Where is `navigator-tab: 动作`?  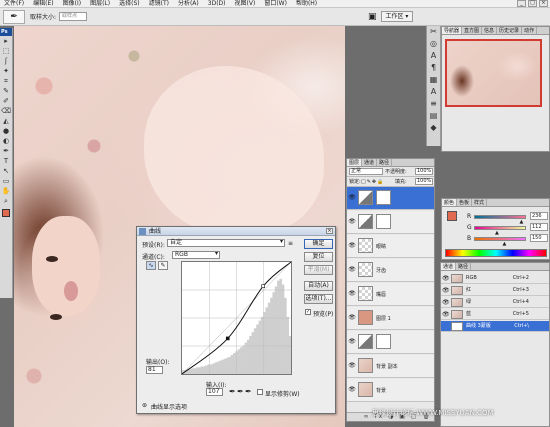
navigator-tab: 动作 is located at coordinates (530, 30).